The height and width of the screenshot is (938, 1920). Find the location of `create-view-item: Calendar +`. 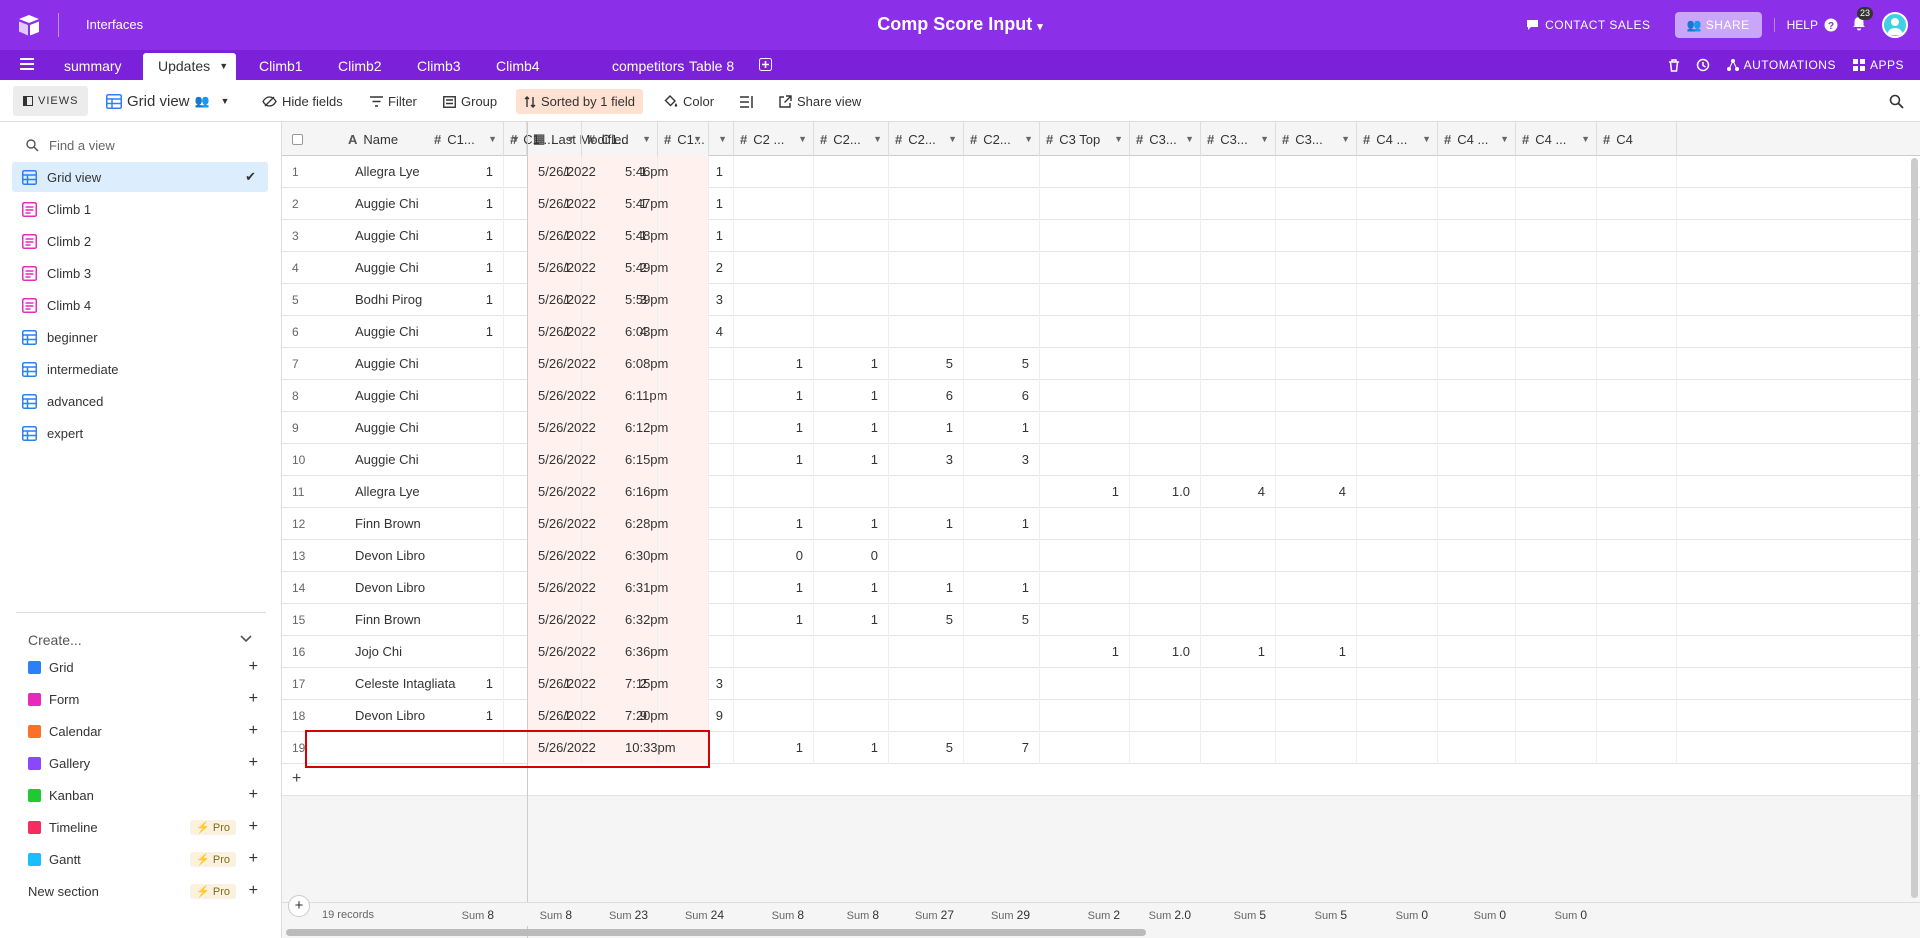

create-view-item: Calendar + is located at coordinates (143, 731).